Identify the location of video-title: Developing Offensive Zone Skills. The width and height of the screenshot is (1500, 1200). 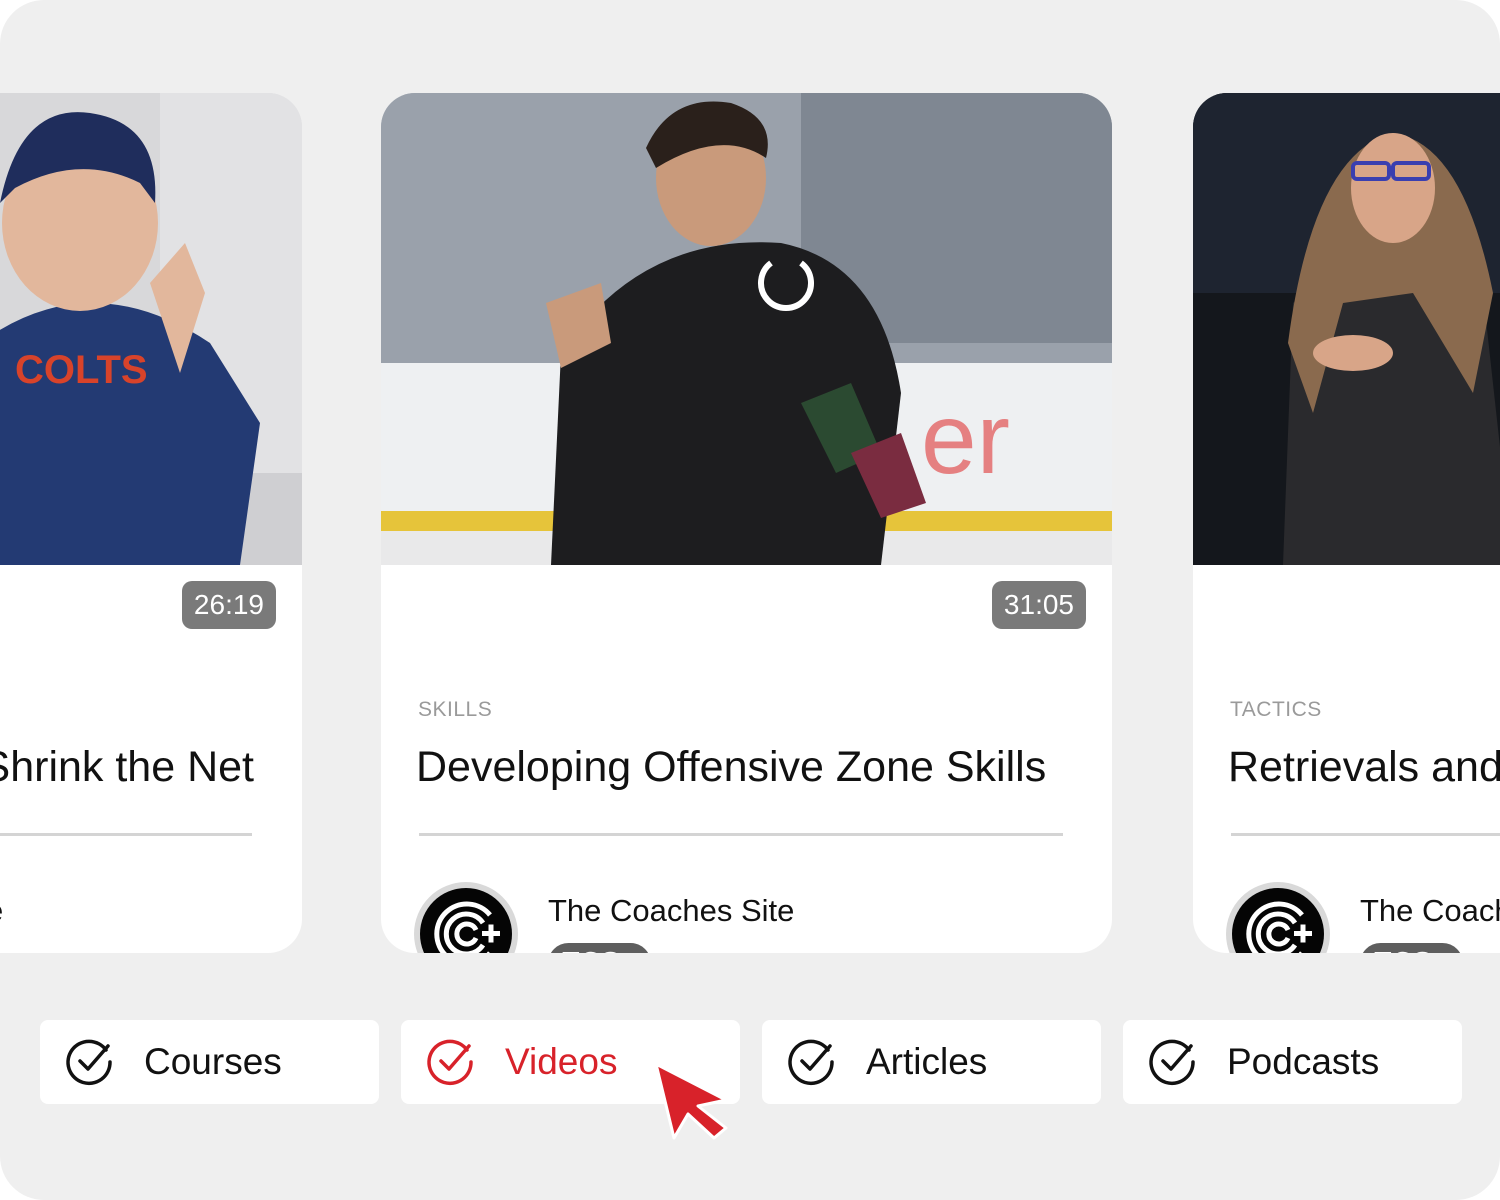
(731, 767).